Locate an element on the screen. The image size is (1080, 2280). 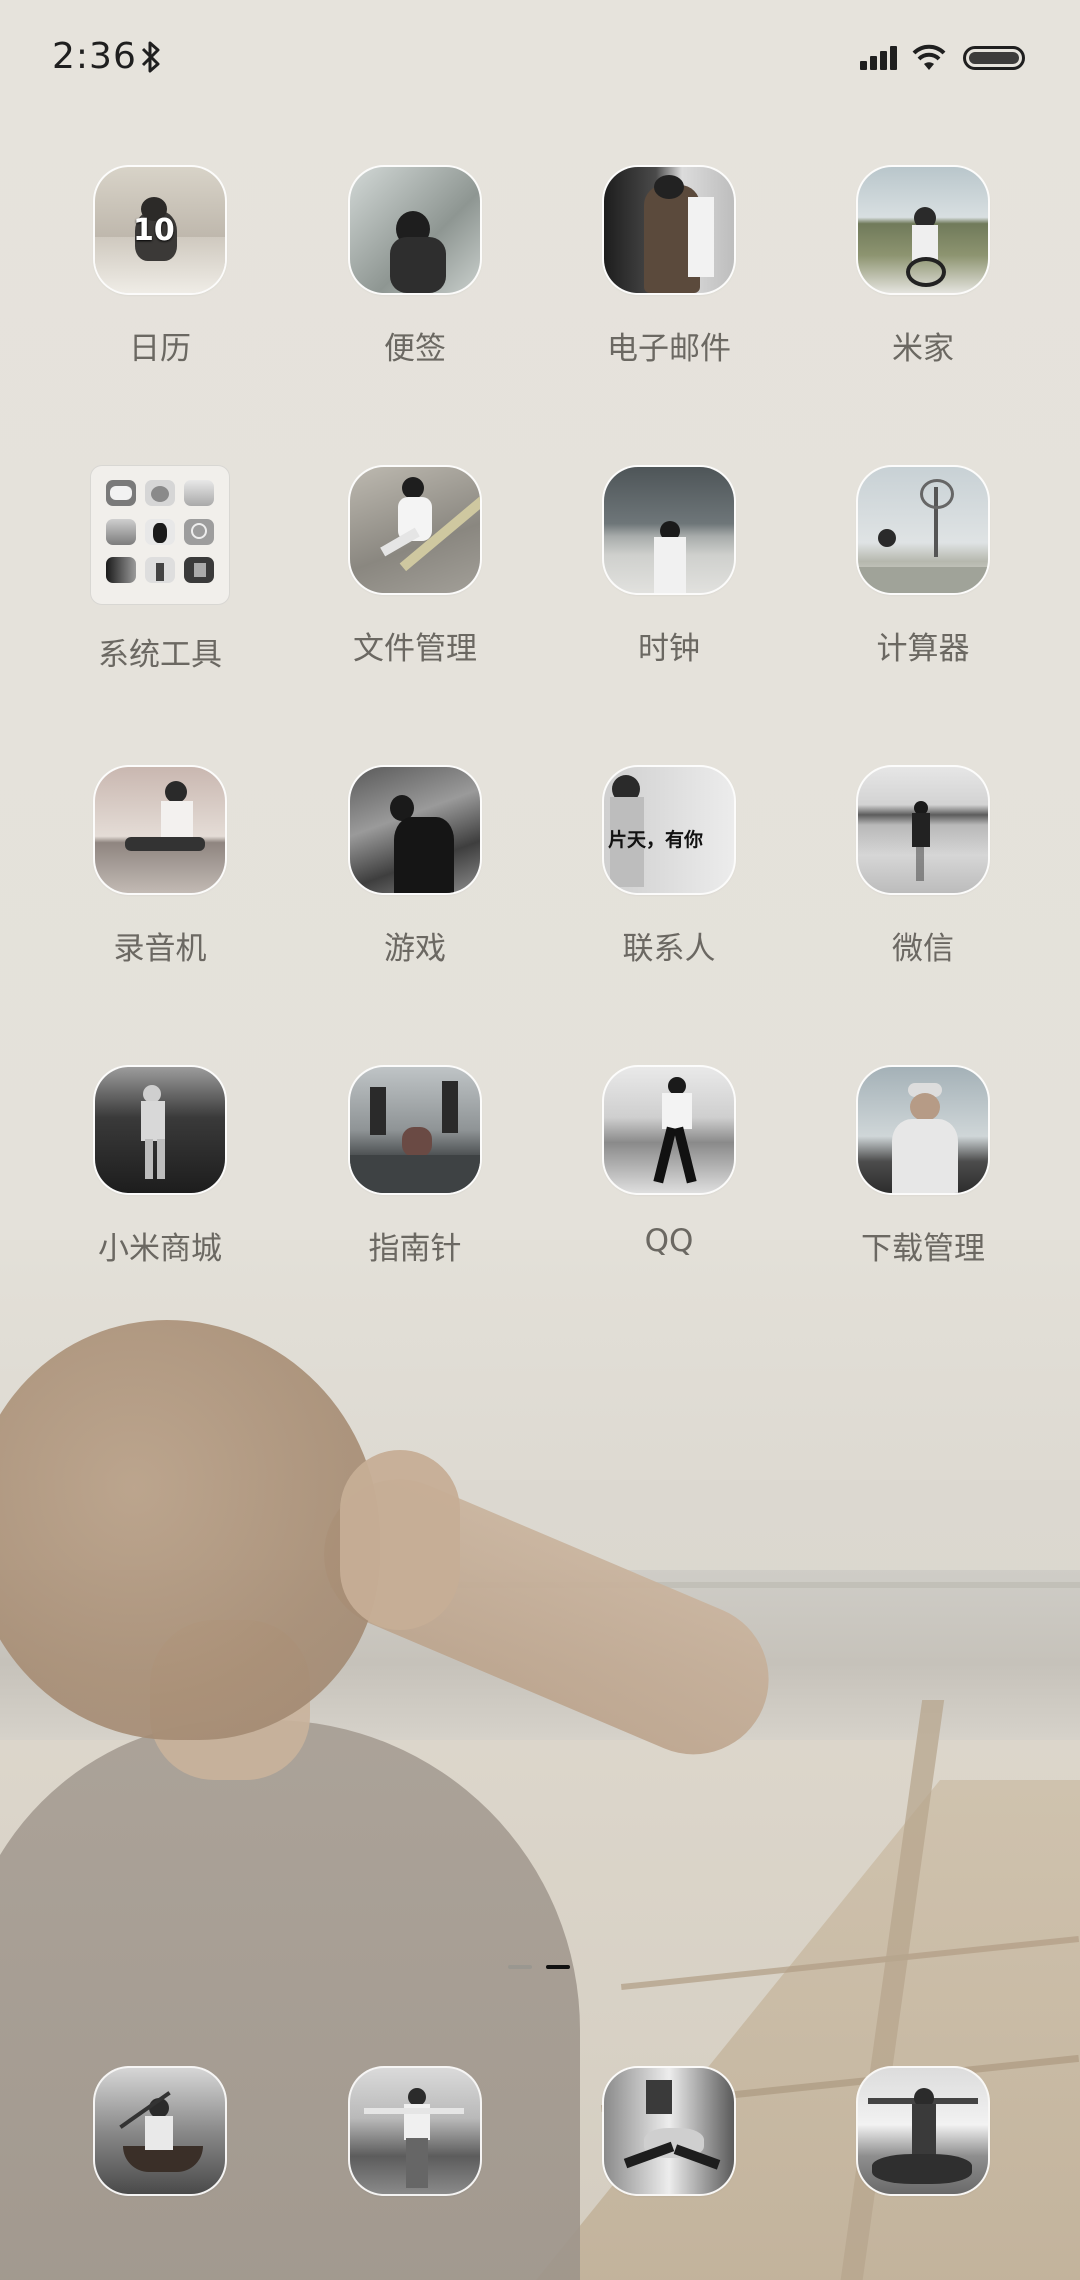
qq-photo-icon is located at coordinates (669, 1130).